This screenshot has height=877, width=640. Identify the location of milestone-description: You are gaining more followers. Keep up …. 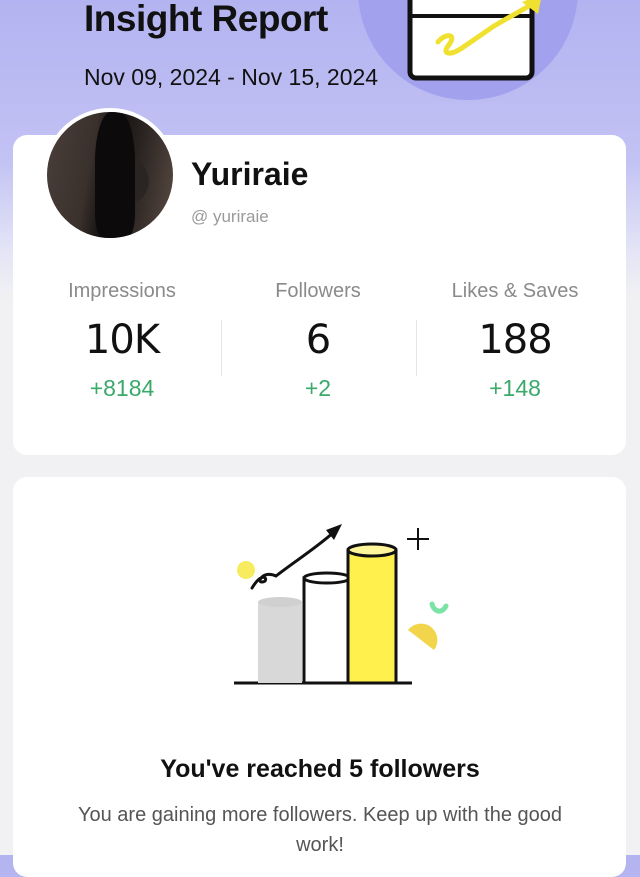
(320, 830).